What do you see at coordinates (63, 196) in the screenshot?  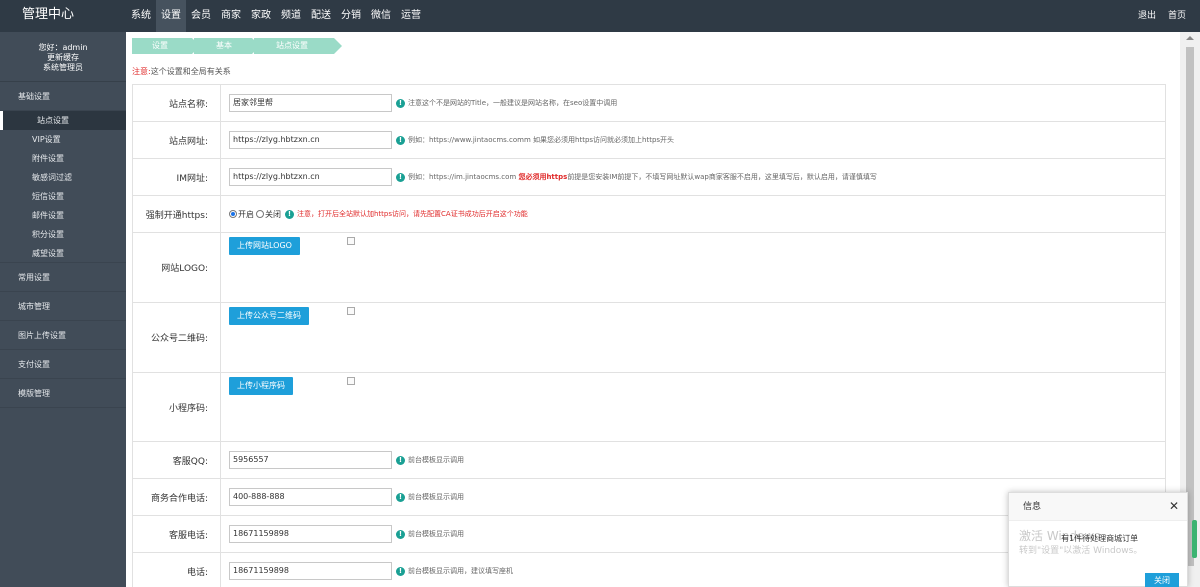 I see `sidebar-item-sms-settings: 短信设置` at bounding box center [63, 196].